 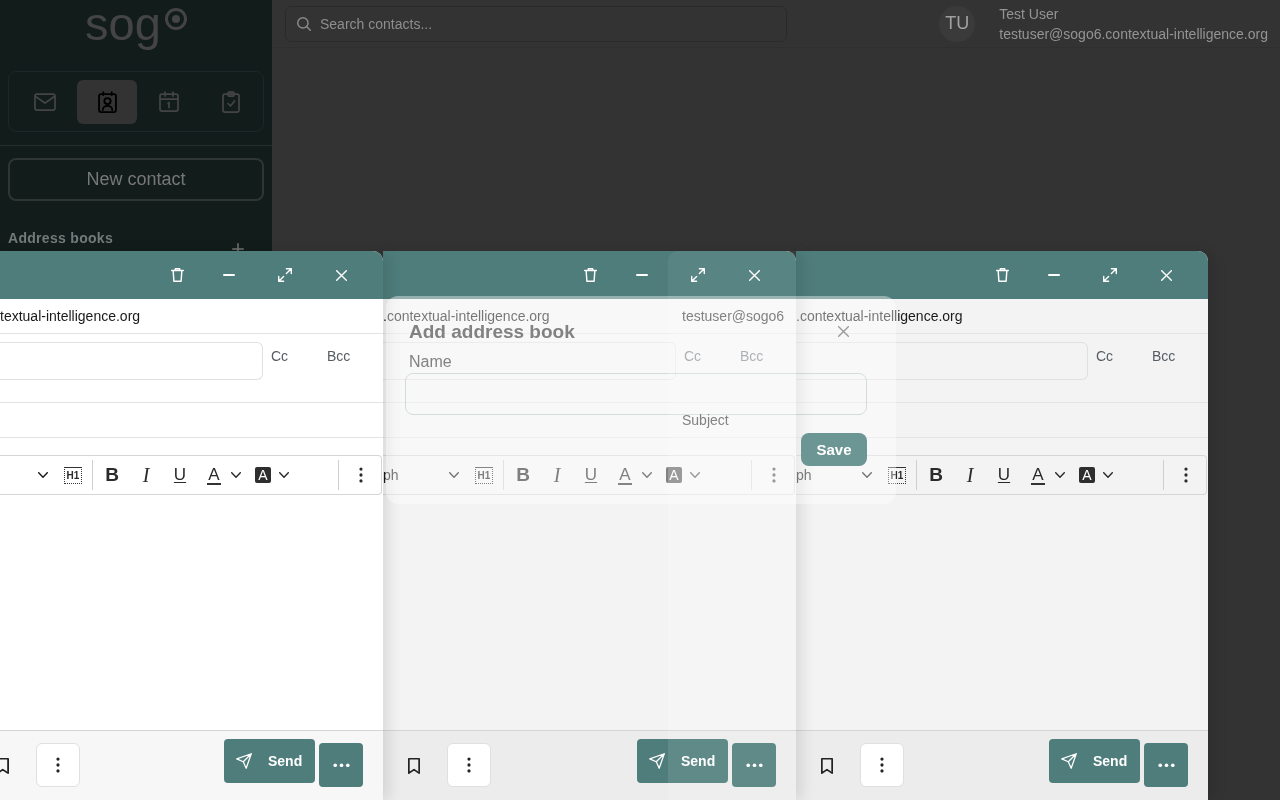 I want to click on sender-address: textual-intelligence.org, so click(x=70, y=316).